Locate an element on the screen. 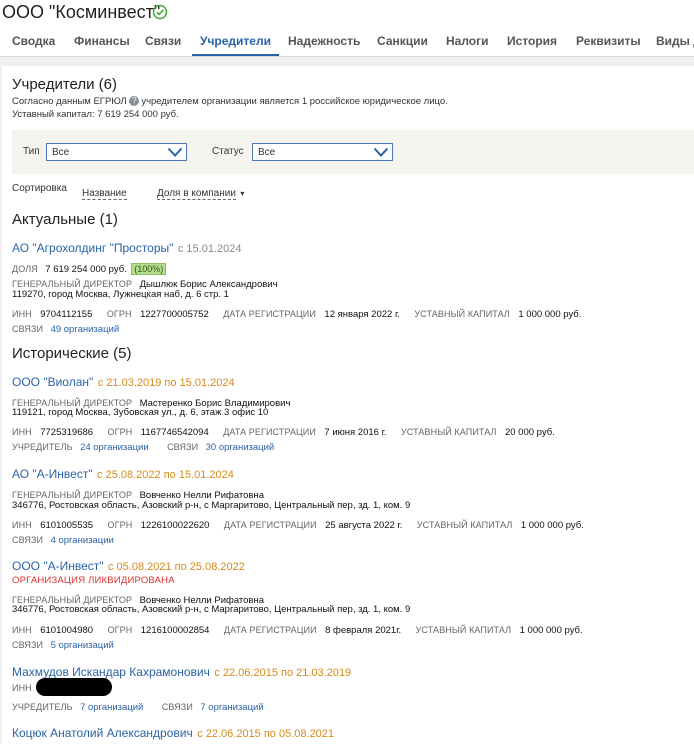  tab-history: История is located at coordinates (532, 41).